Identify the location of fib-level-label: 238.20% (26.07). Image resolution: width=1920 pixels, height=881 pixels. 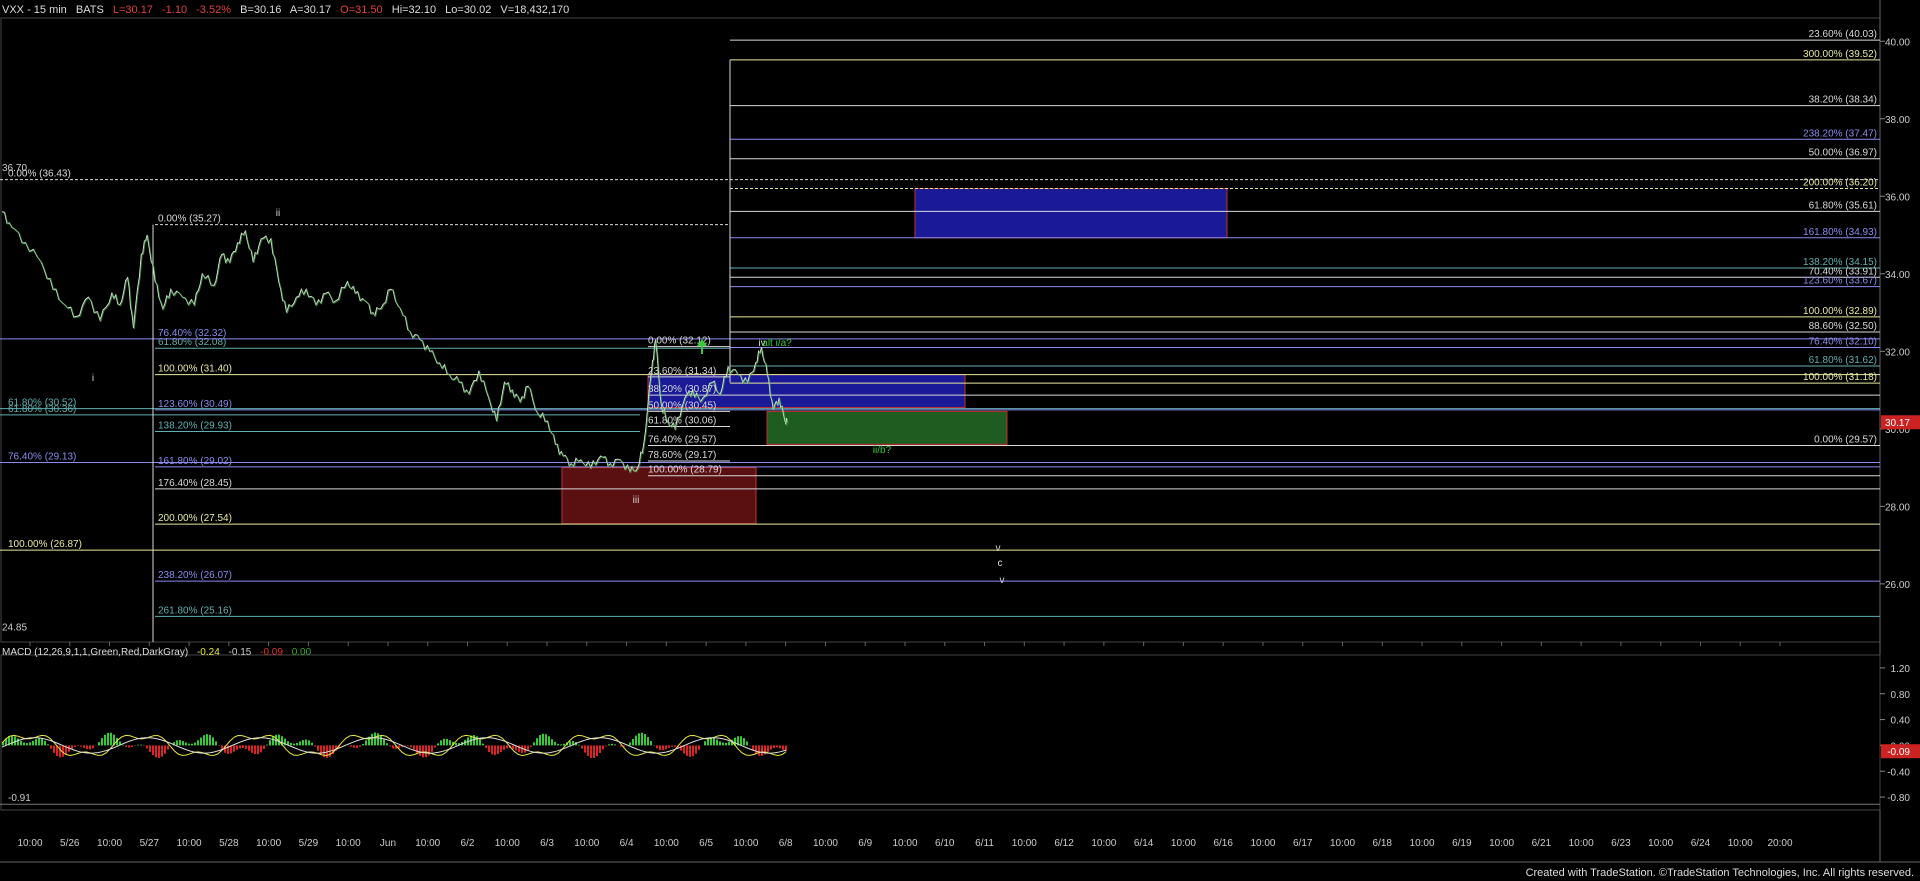
(195, 575).